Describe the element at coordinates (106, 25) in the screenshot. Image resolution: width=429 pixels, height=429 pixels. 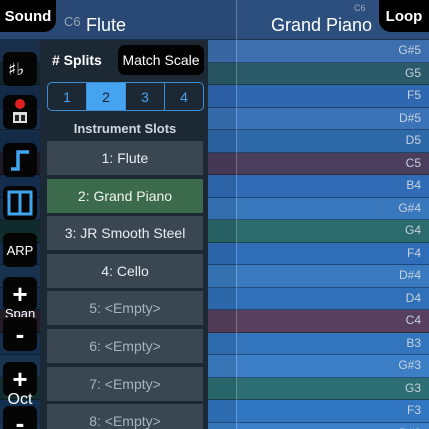
I see `left-zone-title: Flute` at that location.